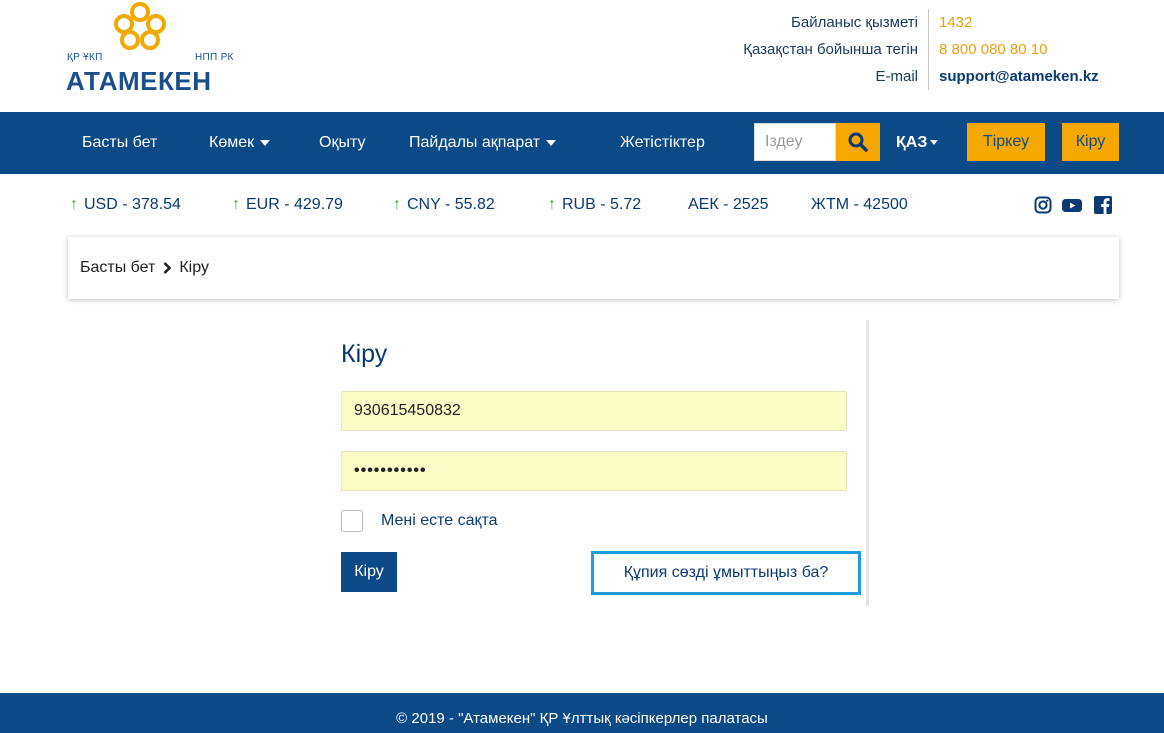 This screenshot has width=1164, height=733. I want to click on nav-item-useful-info: Пайдалы ақпарат, so click(483, 143).